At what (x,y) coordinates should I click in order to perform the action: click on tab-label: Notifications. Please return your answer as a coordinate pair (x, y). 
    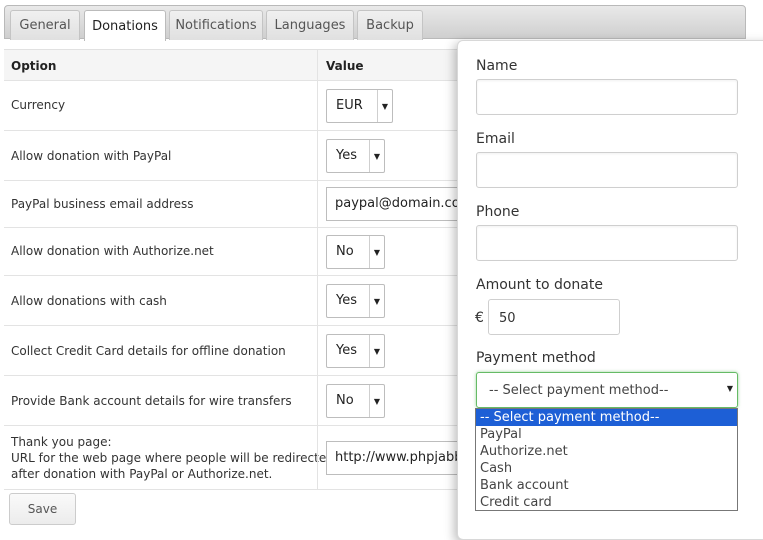
    Looking at the image, I should click on (216, 25).